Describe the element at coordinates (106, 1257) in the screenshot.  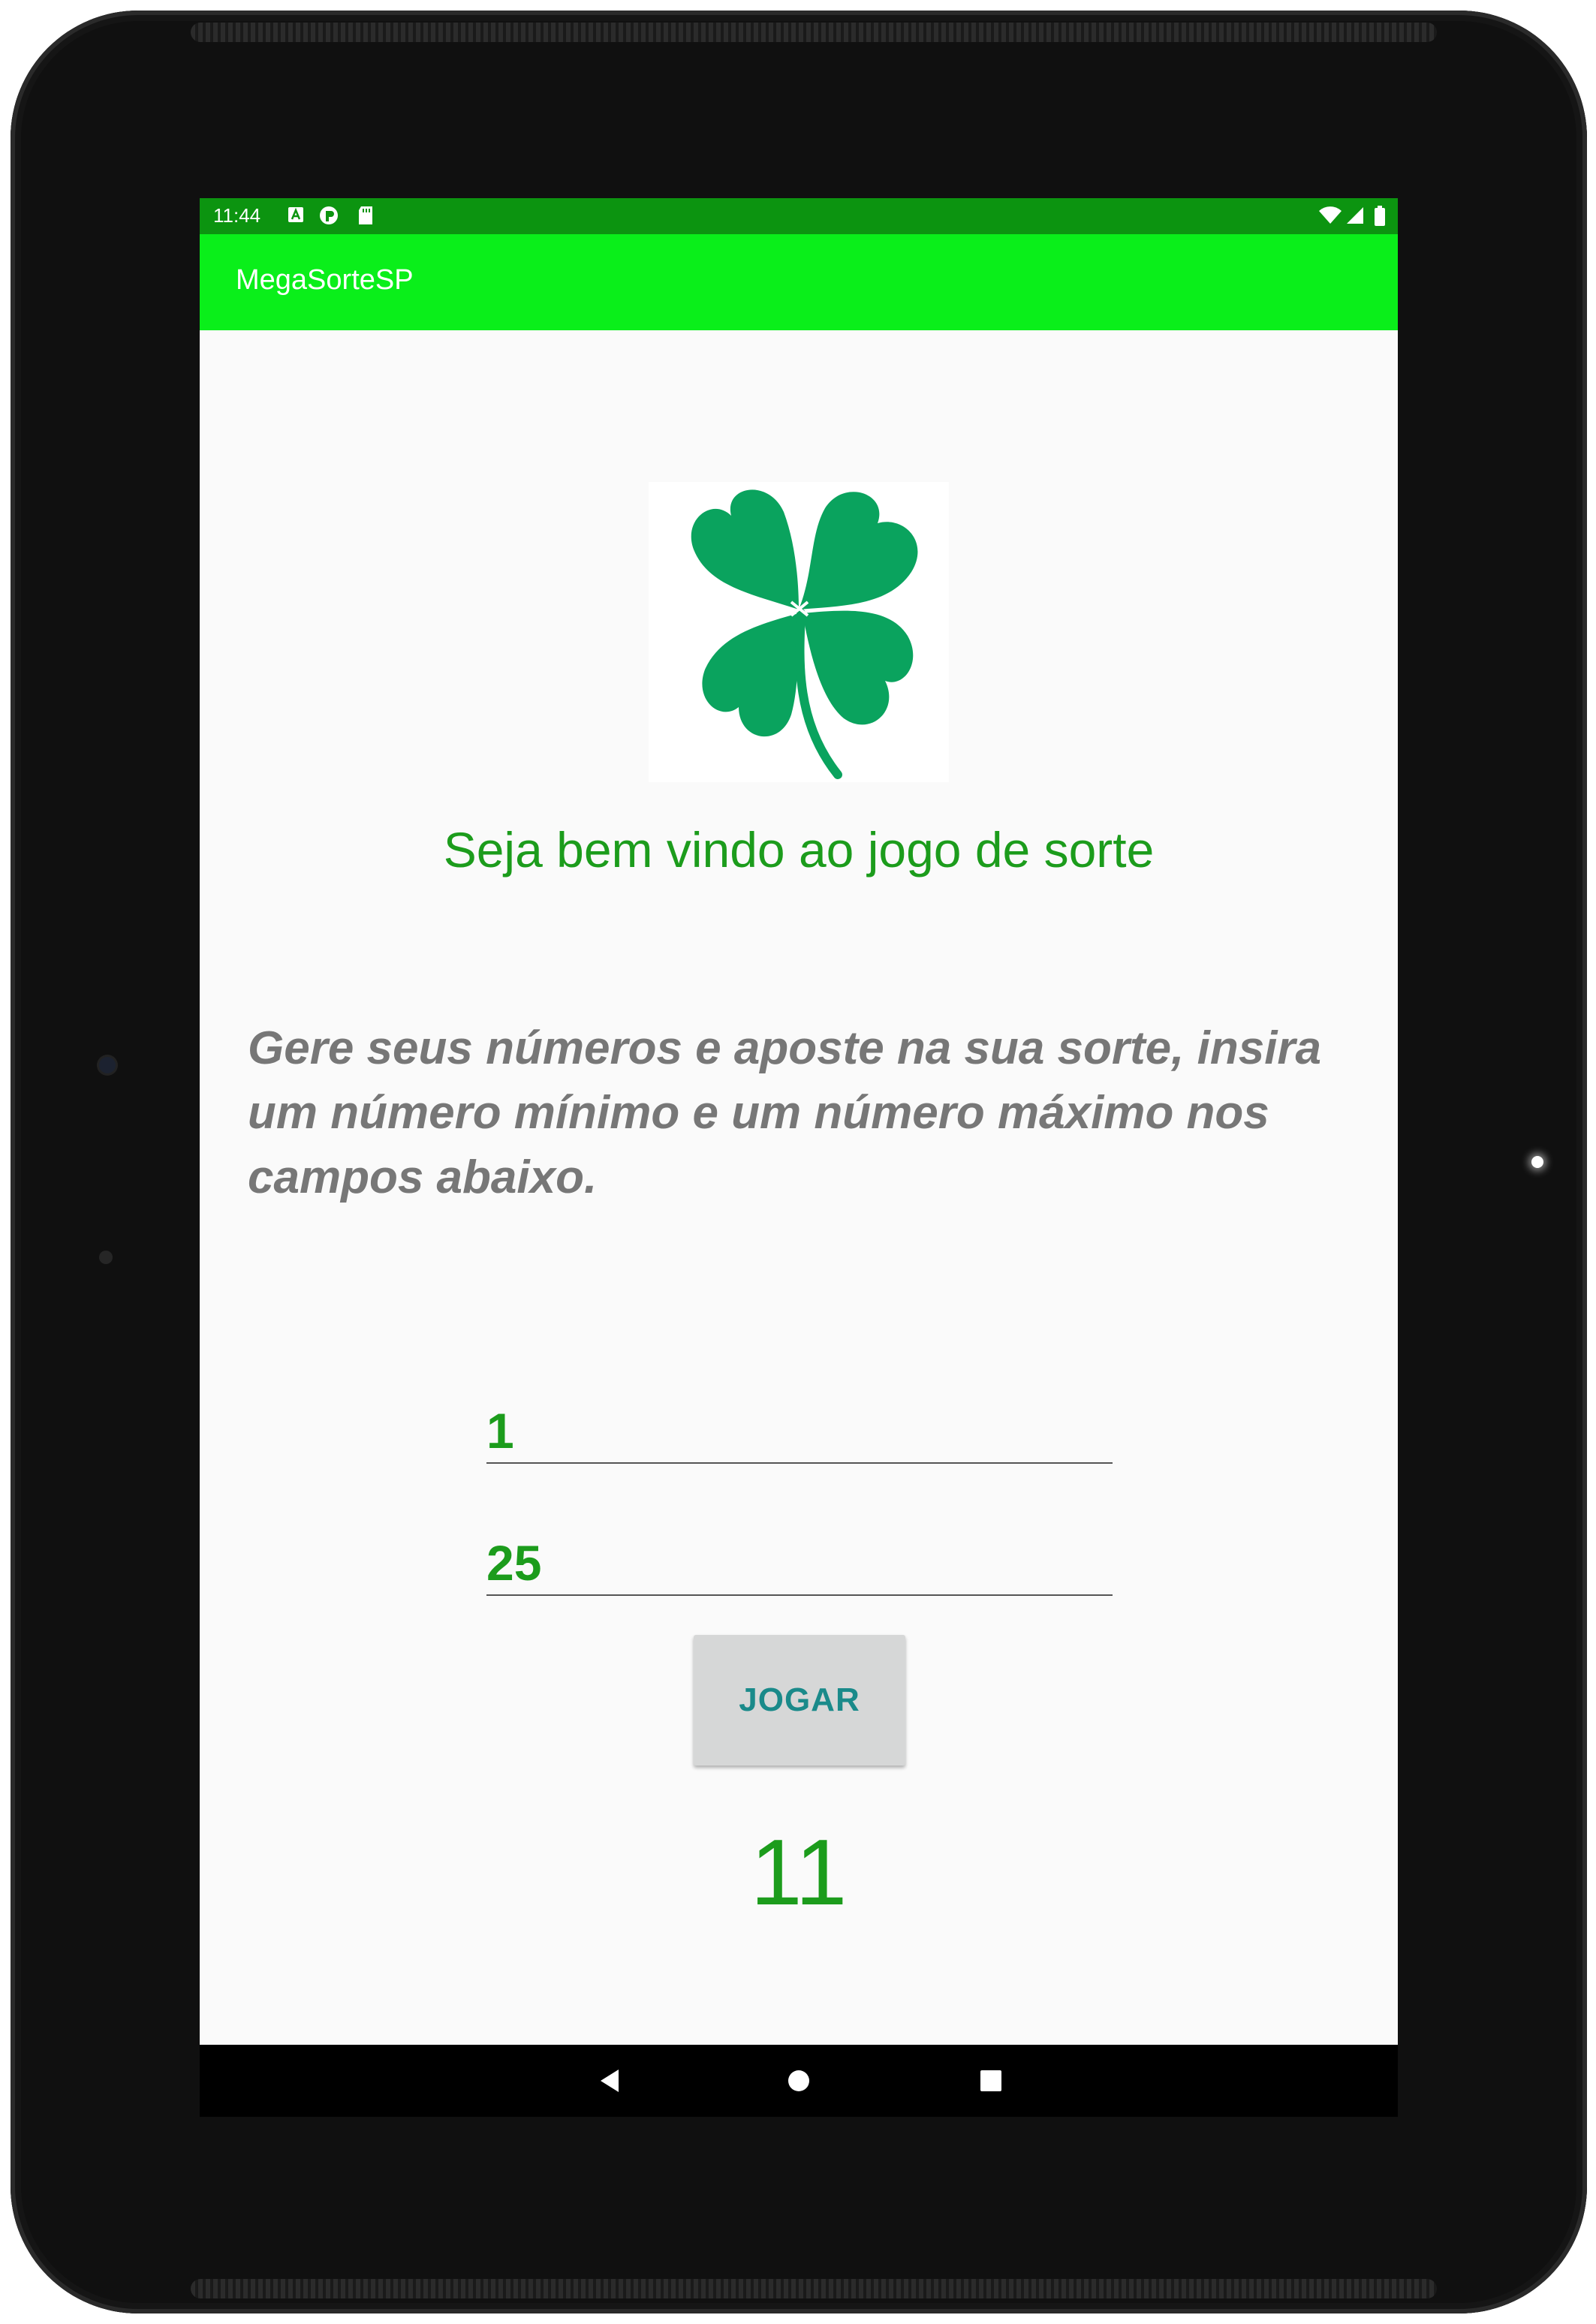
I see `light-sensor` at that location.